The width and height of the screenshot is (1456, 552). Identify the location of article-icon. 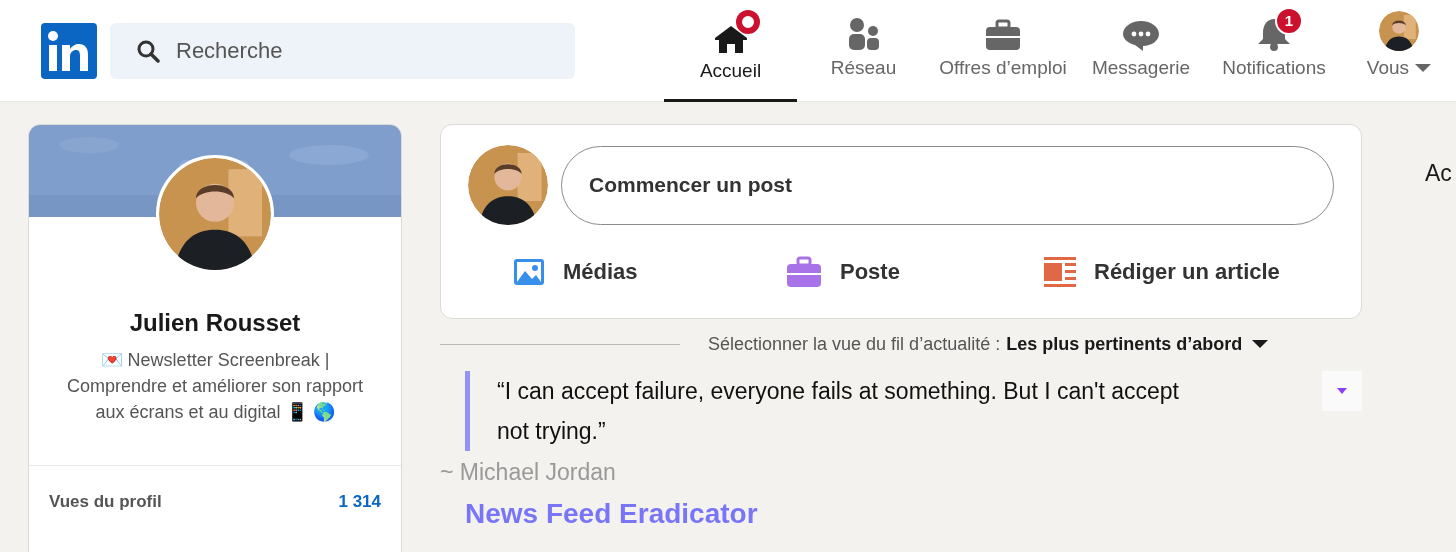
(1060, 272).